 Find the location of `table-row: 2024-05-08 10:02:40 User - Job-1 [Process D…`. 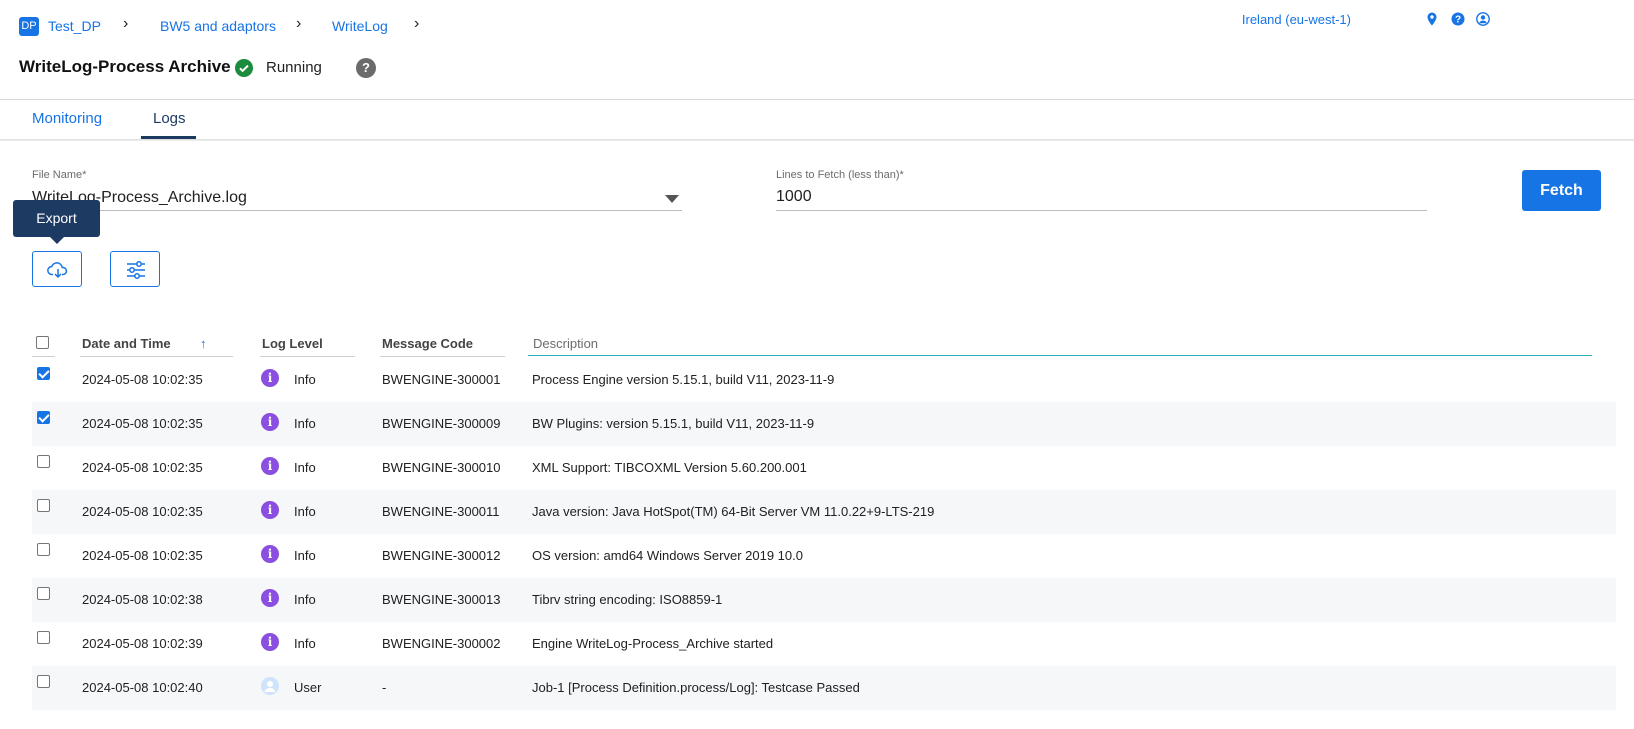

table-row: 2024-05-08 10:02:40 User - Job-1 [Process D… is located at coordinates (824, 688).